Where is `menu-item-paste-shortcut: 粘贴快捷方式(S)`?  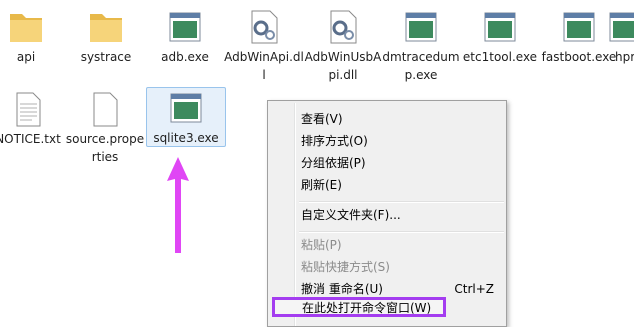
menu-item-paste-shortcut: 粘贴快捷方式(S) is located at coordinates (387, 267).